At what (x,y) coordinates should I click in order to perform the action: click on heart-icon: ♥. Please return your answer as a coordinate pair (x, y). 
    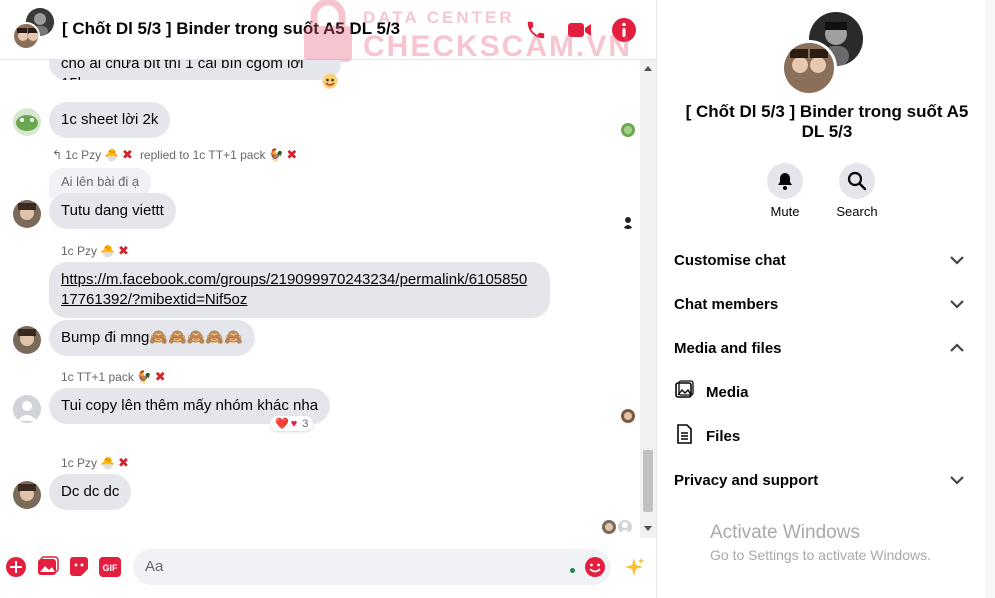
    Looking at the image, I should click on (294, 423).